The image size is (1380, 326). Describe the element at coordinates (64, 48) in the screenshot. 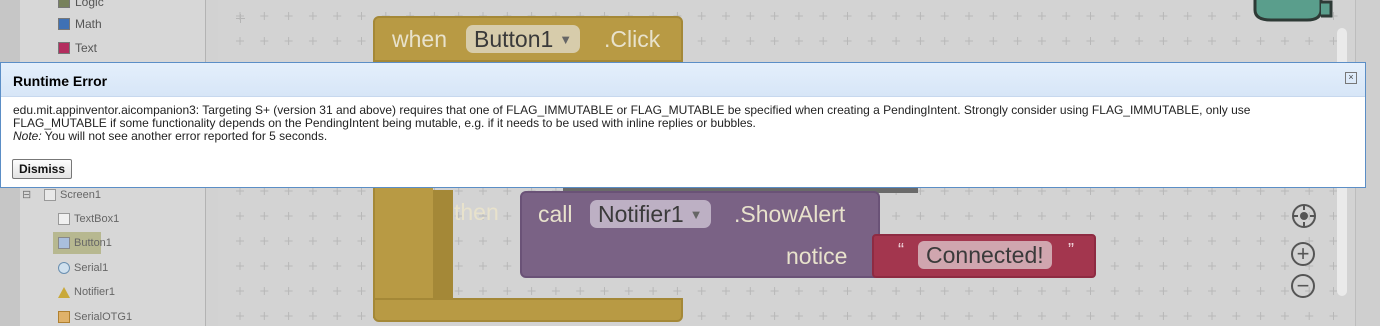

I see `text-swatch-icon` at that location.